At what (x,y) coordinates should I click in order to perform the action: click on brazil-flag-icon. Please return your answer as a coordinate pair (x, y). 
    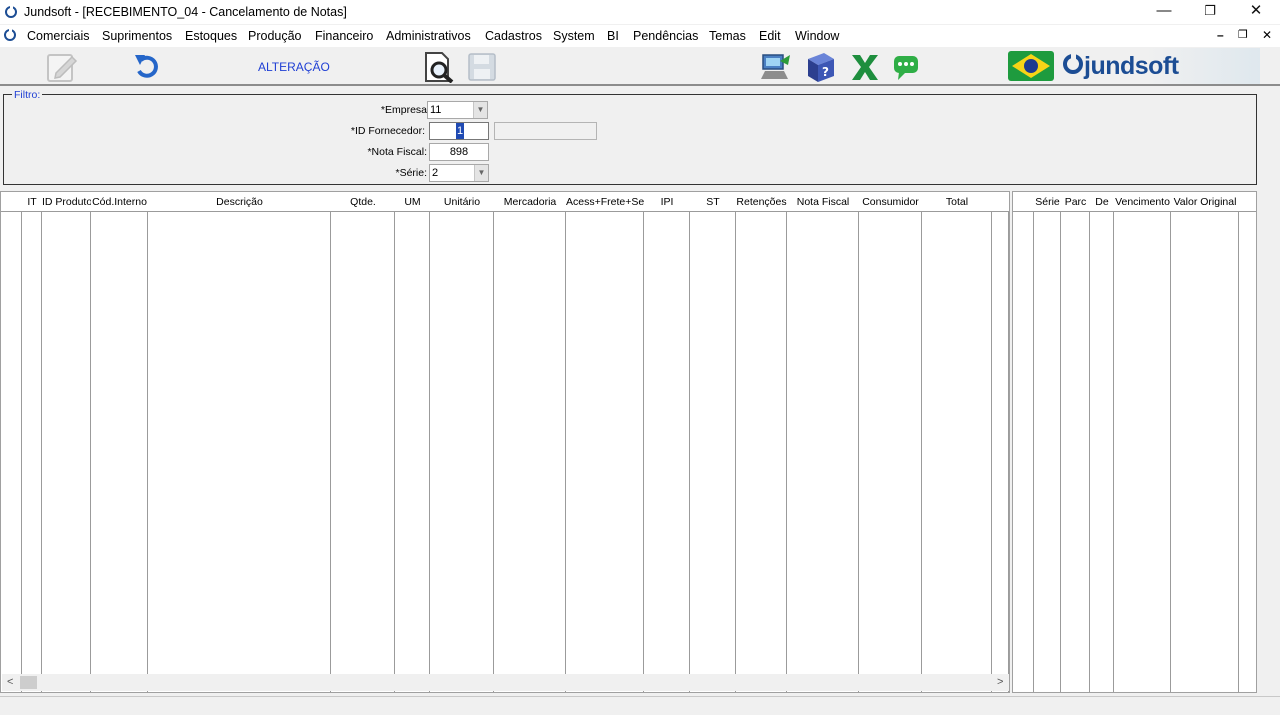
    Looking at the image, I should click on (1031, 67).